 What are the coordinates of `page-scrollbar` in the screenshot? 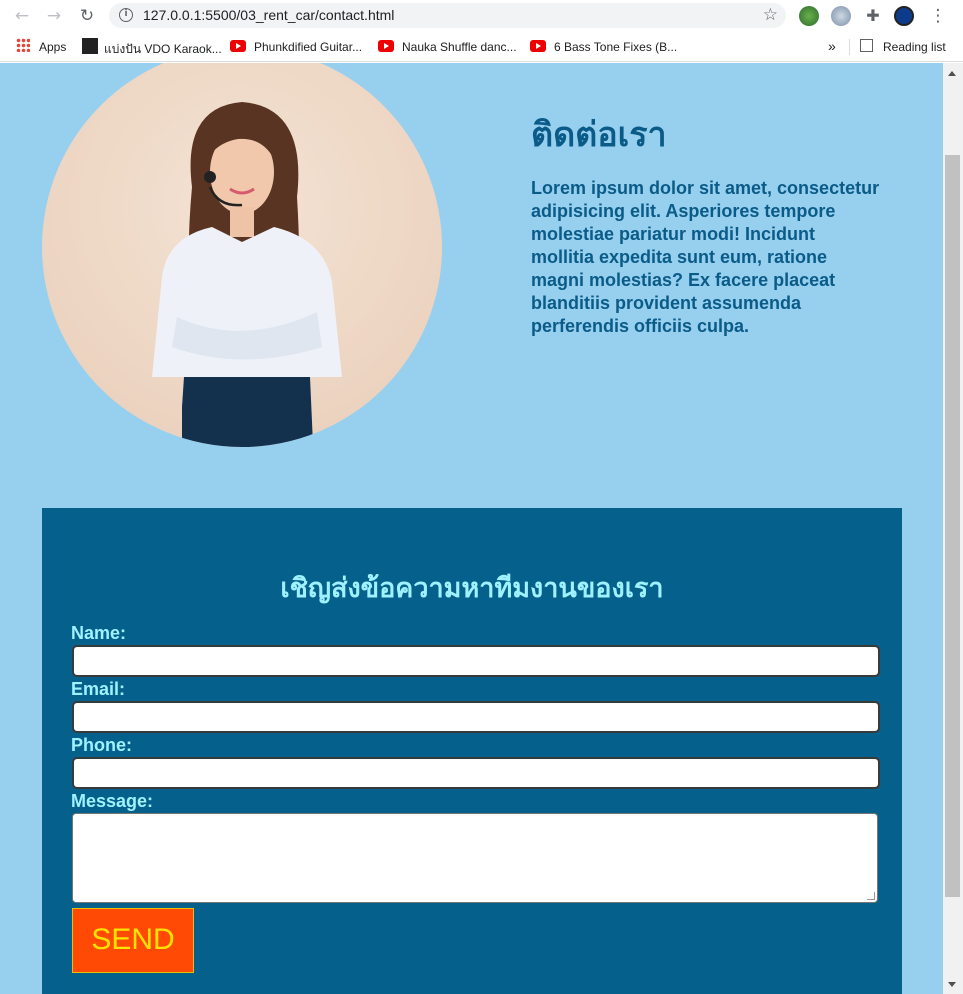 It's located at (953, 528).